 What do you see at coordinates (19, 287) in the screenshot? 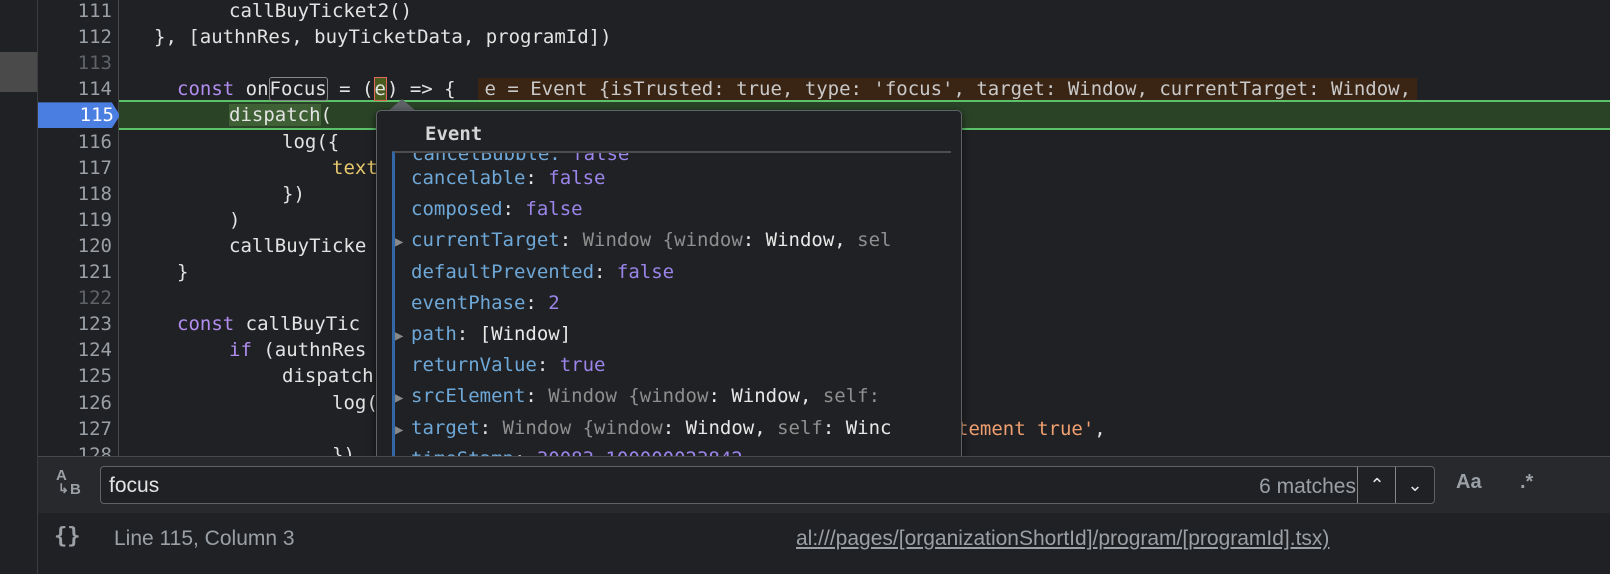
I see `left-panel-strip` at bounding box center [19, 287].